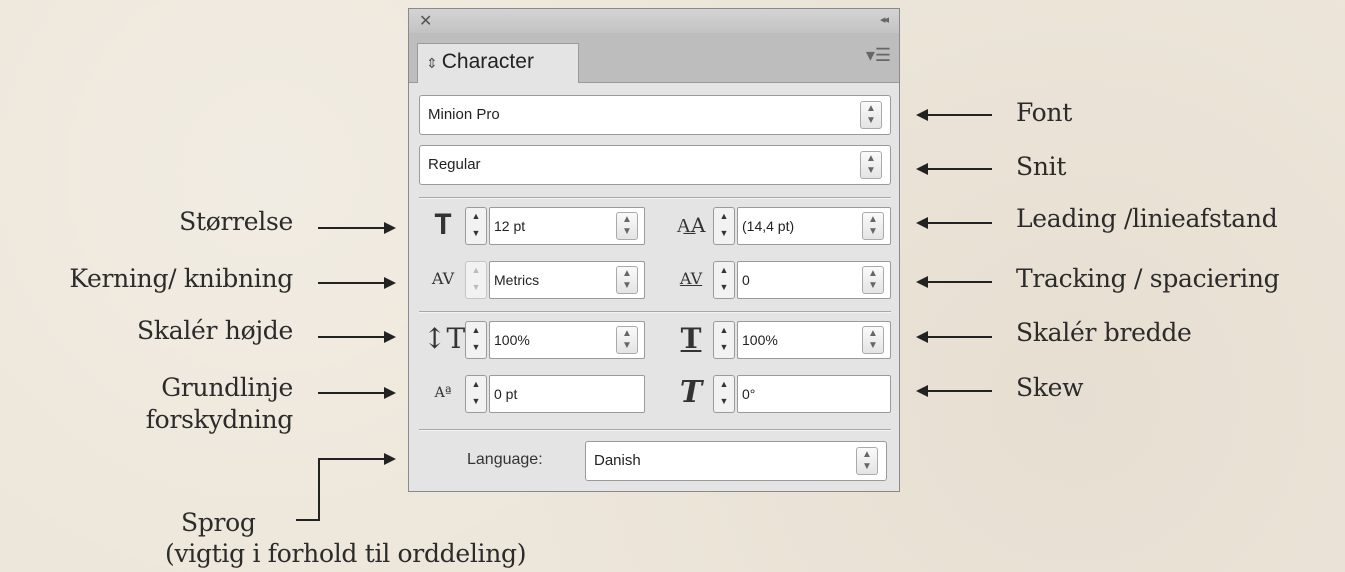 This screenshot has width=1345, height=572. Describe the element at coordinates (878, 55) in the screenshot. I see `panel-menu-icon: ▾☰` at that location.